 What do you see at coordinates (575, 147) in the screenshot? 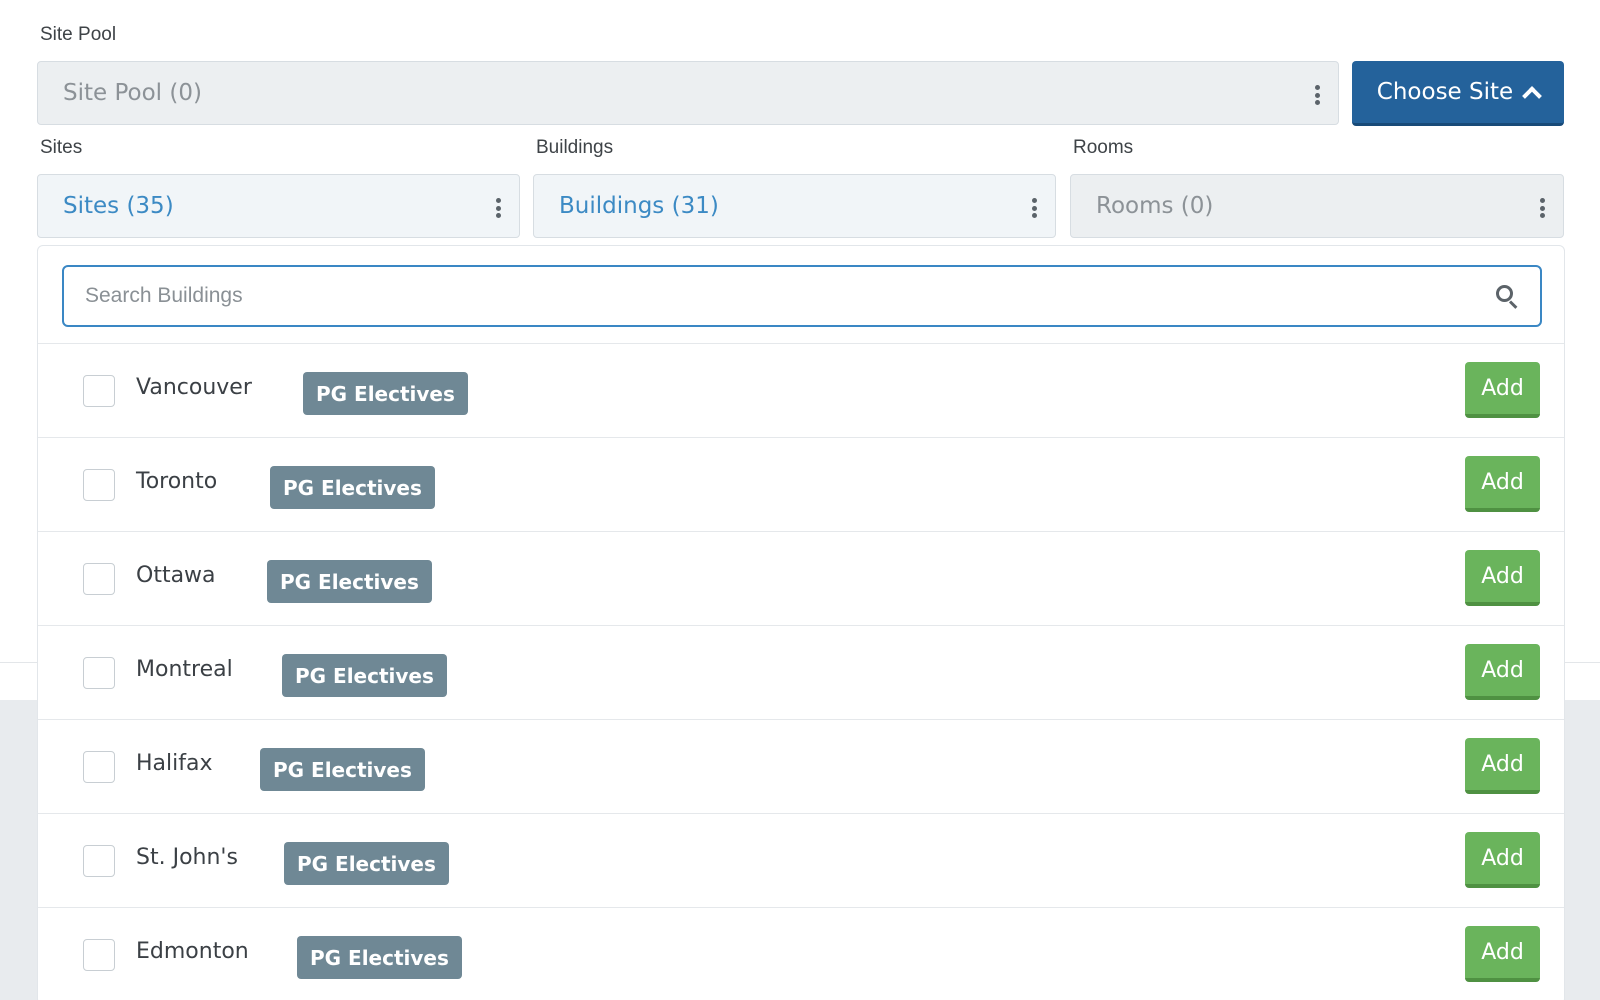
I see `buildings-label: Buildings` at bounding box center [575, 147].